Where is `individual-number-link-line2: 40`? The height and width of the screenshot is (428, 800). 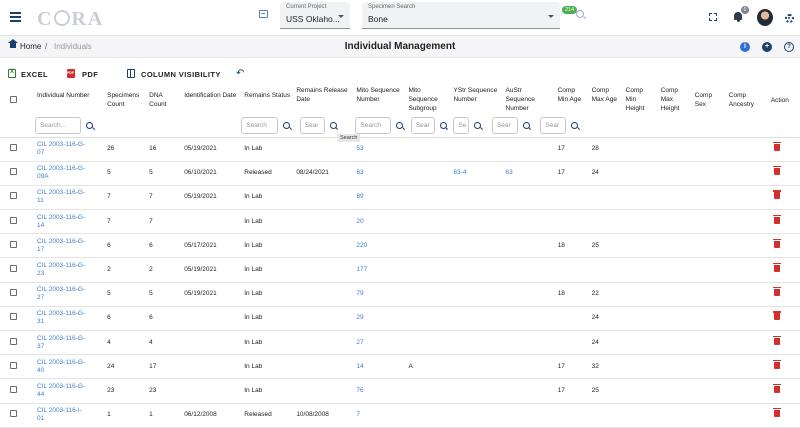 individual-number-link-line2: 40 is located at coordinates (40, 370).